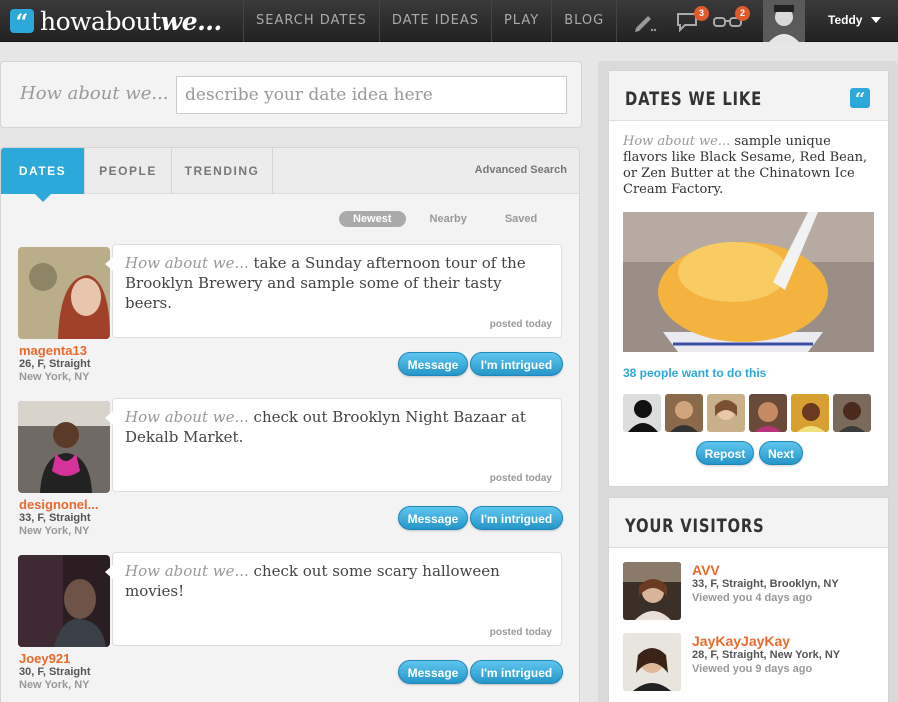 Image resolution: width=898 pixels, height=702 pixels. I want to click on user-details: 26, F, Straight New York, NY, so click(55, 370).